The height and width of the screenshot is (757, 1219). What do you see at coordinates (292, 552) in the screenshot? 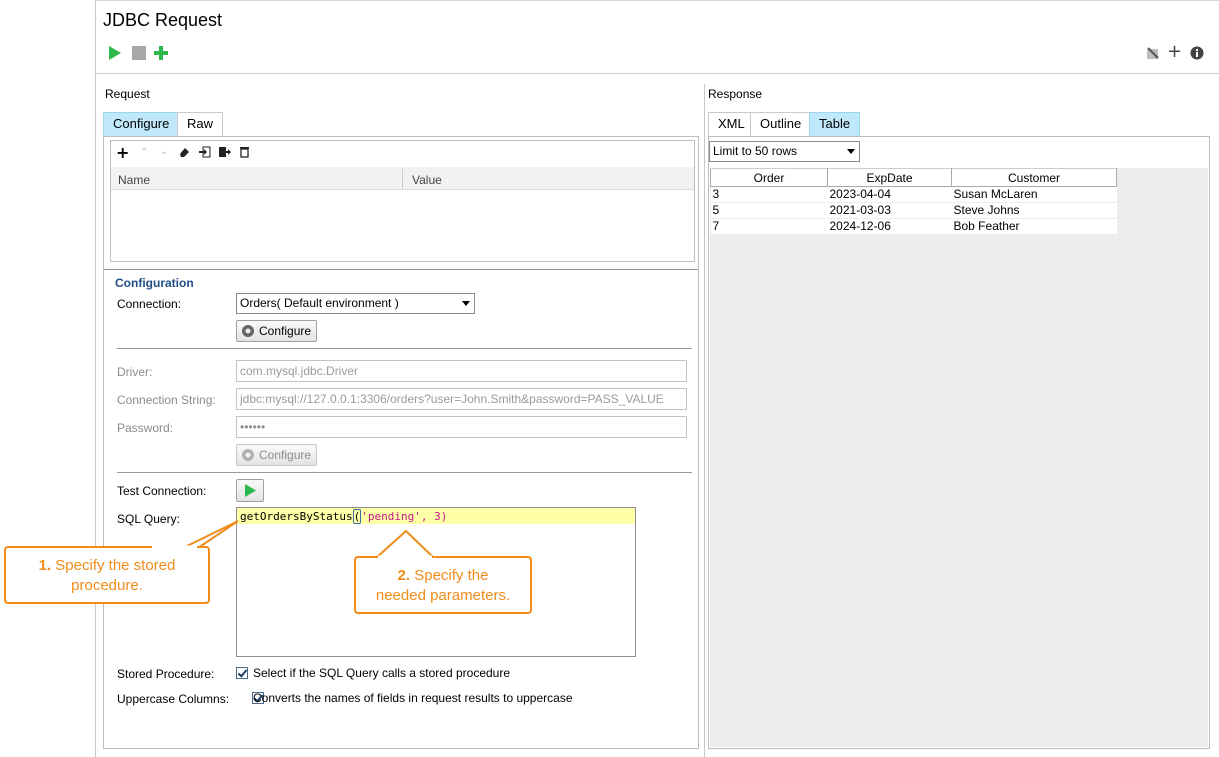
I see `callout-pointer-joins` at bounding box center [292, 552].